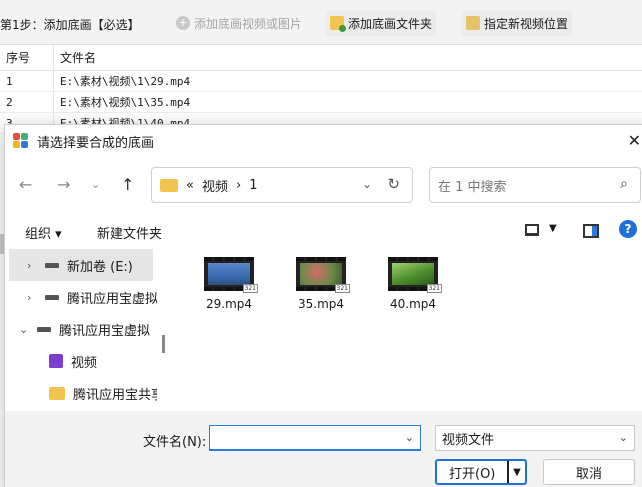  I want to click on folder-add-icon, so click(338, 24).